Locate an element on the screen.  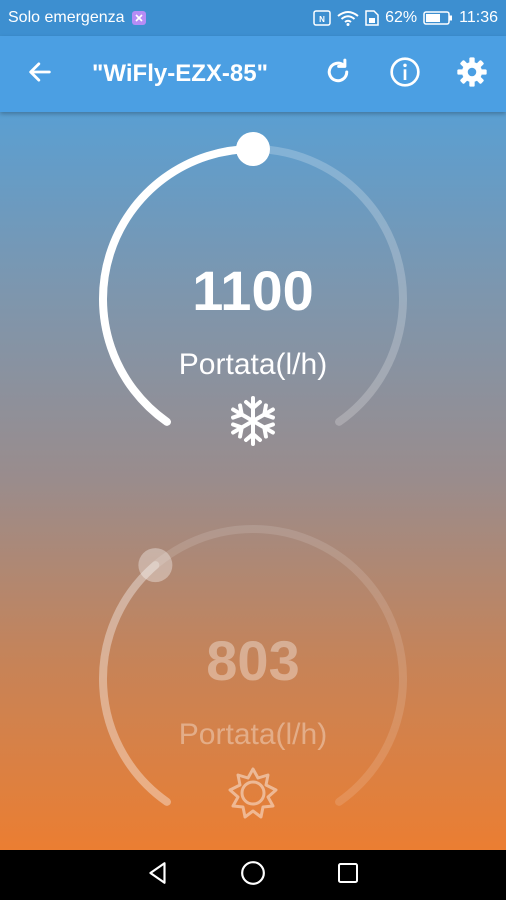
cooling-flow-label: Portata(l/h) is located at coordinates (253, 364).